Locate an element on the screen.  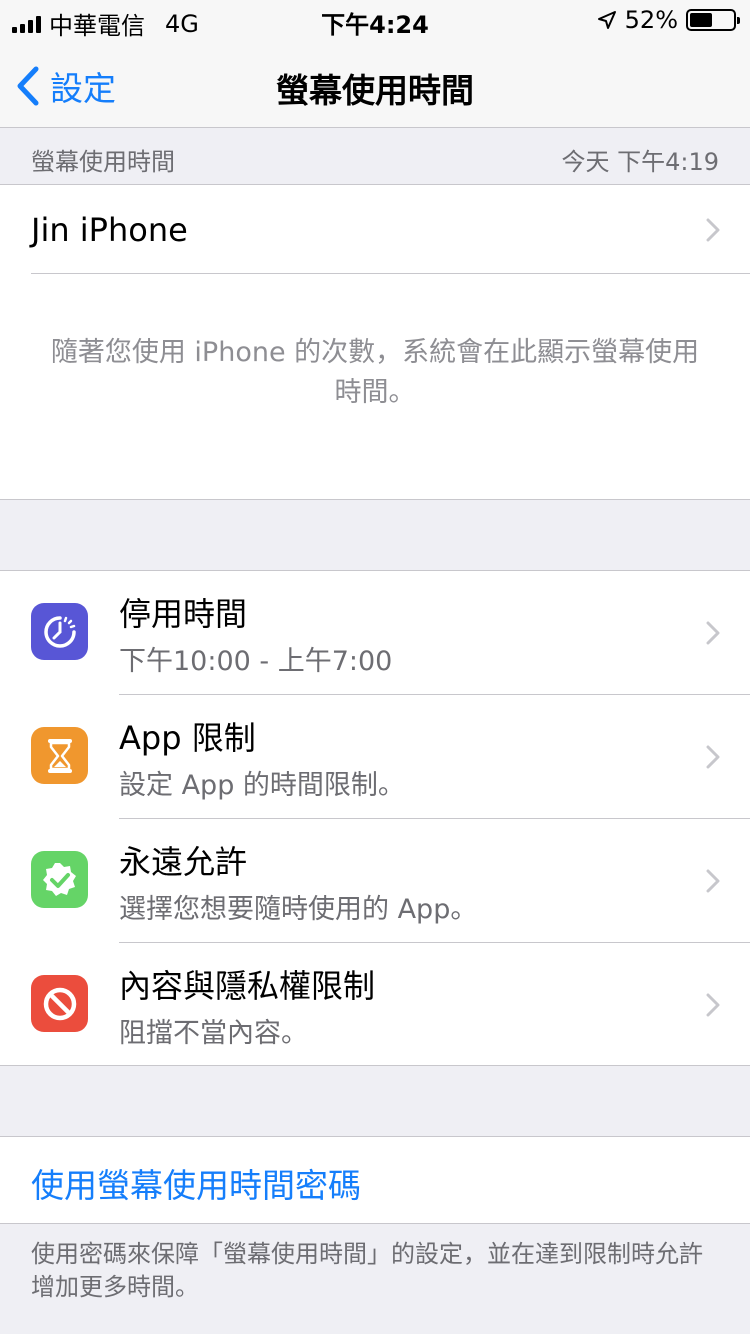
always-allowed-title: 永遠允許 is located at coordinates (183, 862).